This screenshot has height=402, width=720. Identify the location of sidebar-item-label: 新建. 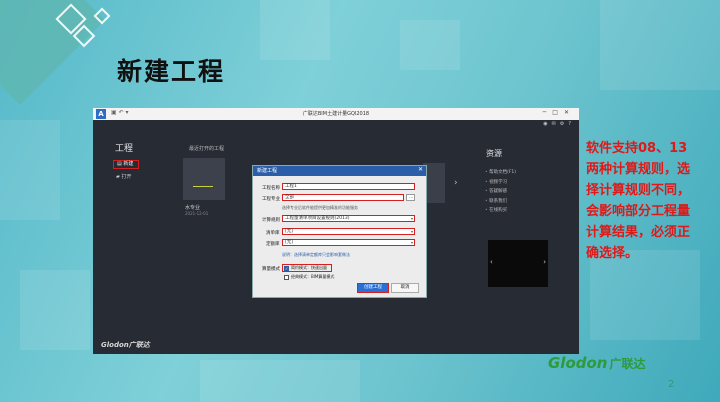
(128, 164).